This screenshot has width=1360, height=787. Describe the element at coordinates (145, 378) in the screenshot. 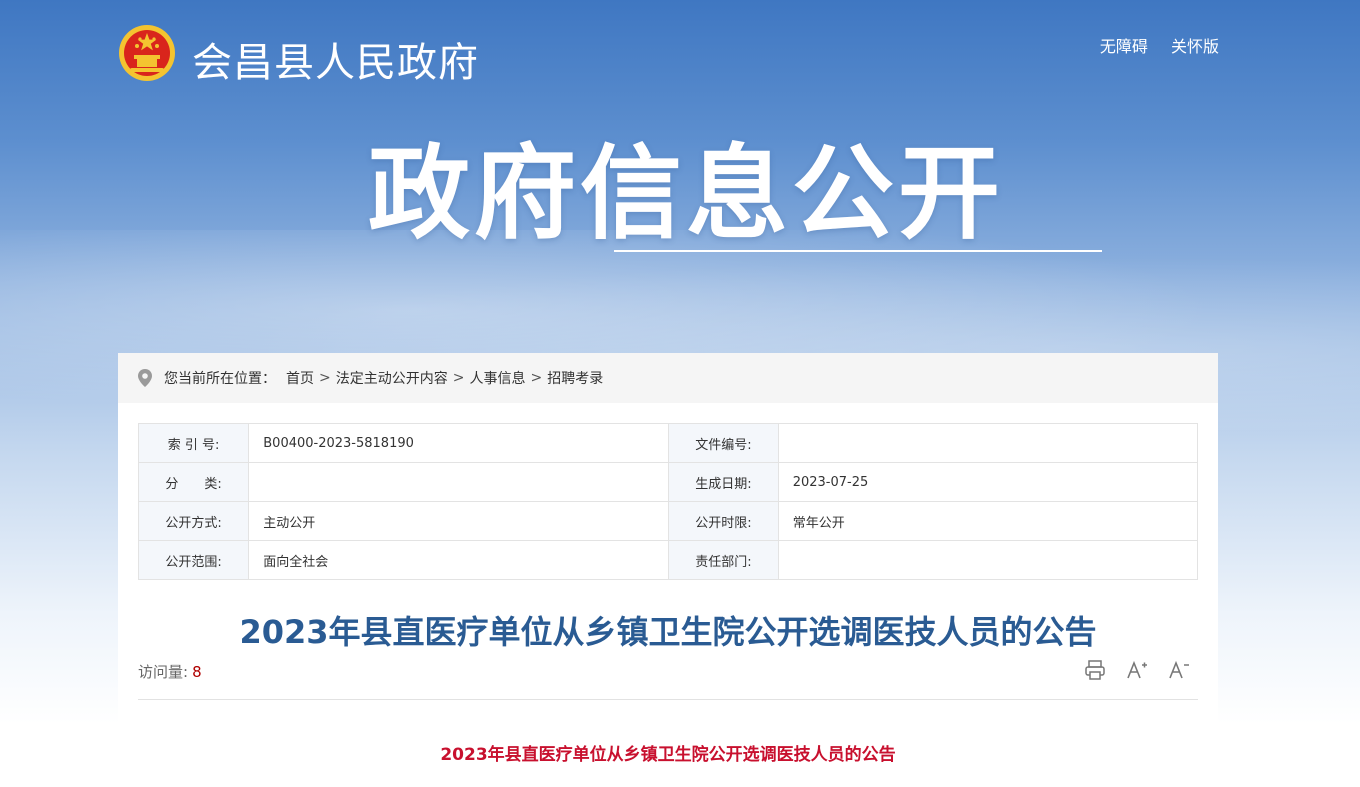

I see `location-pin-icon` at that location.